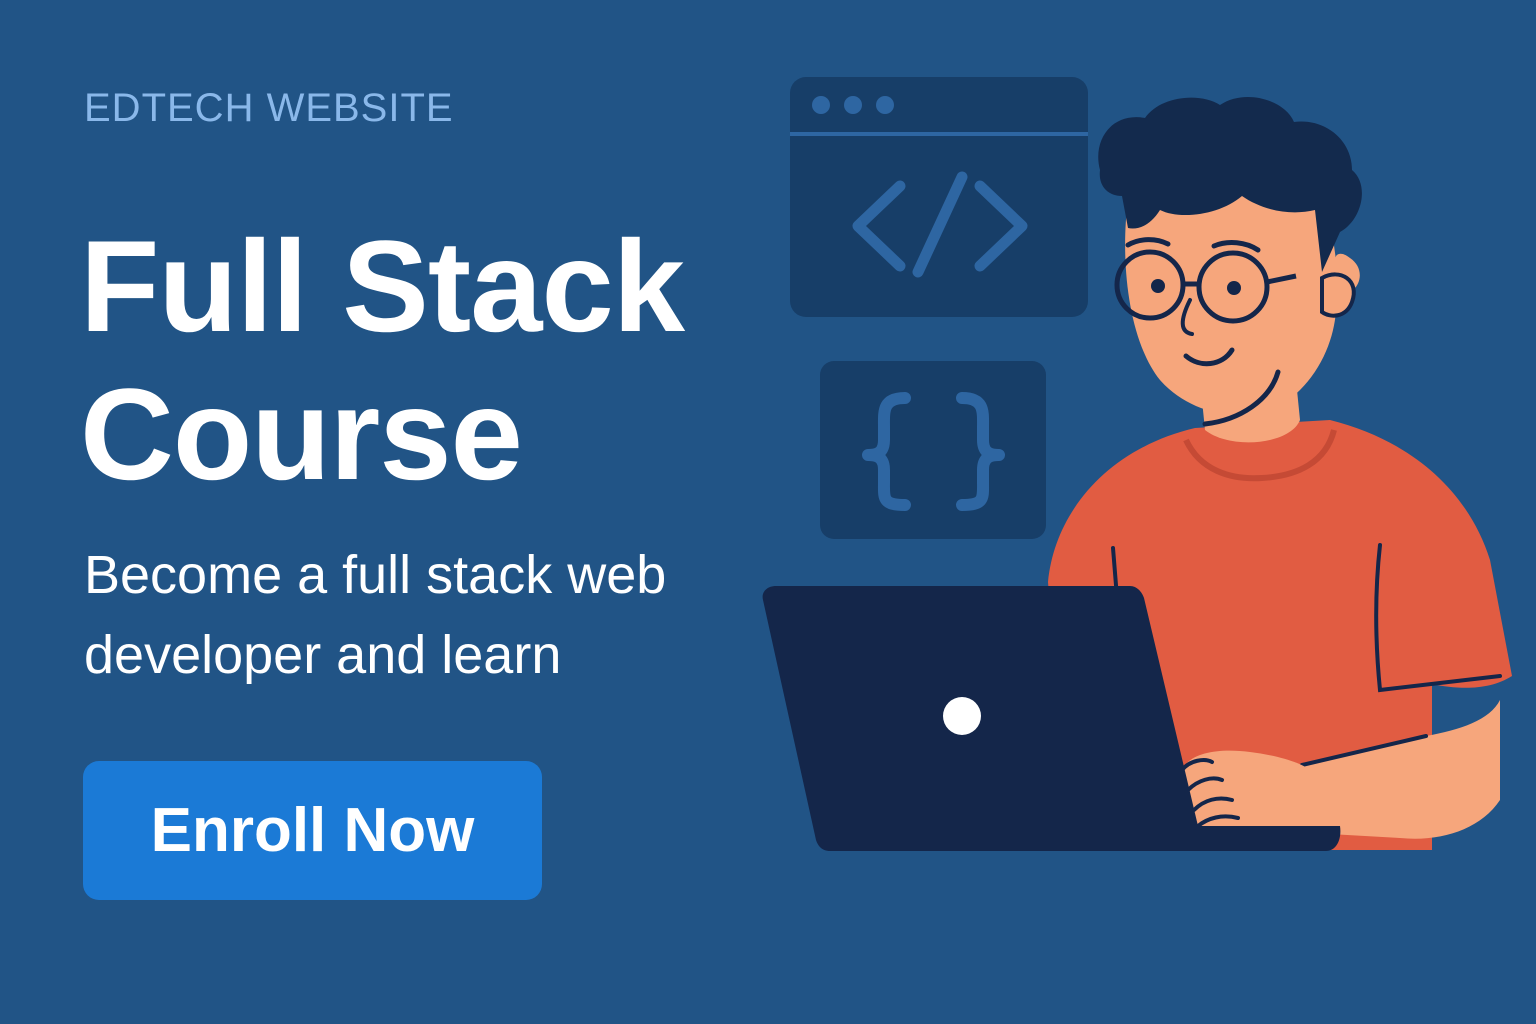  What do you see at coordinates (933, 450) in the screenshot?
I see `braces-card` at bounding box center [933, 450].